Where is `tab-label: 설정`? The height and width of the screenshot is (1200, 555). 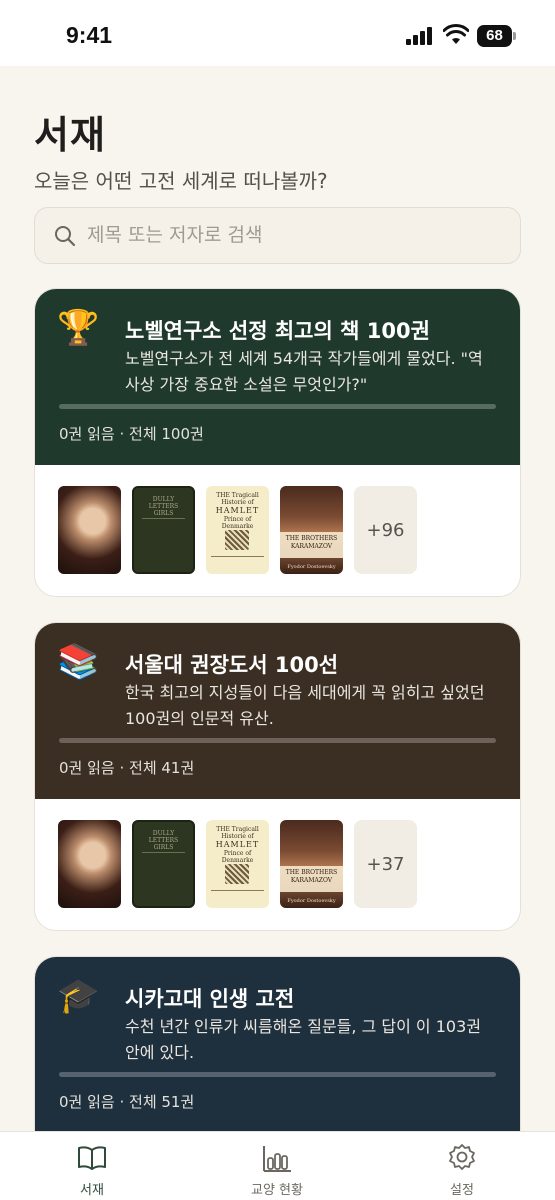 tab-label: 설정 is located at coordinates (462, 1190).